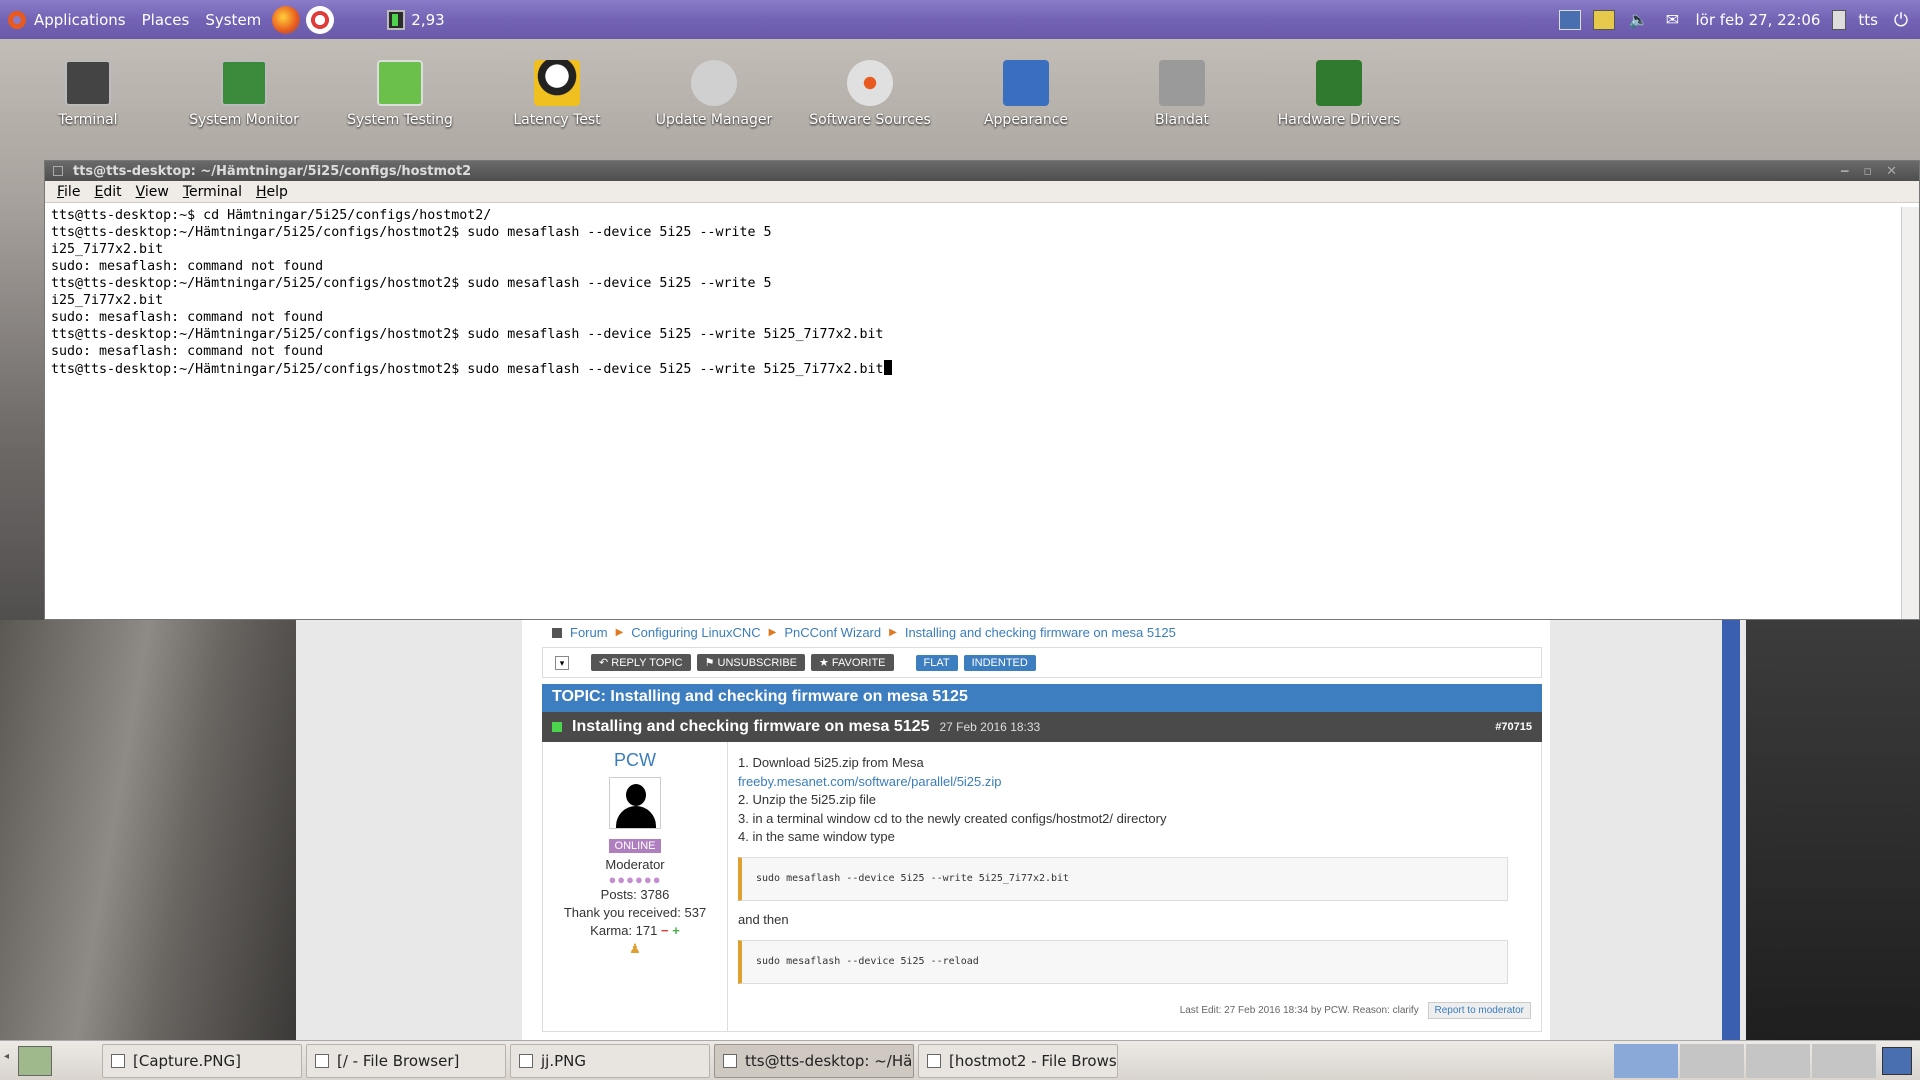  Describe the element at coordinates (7, 1061) in the screenshot. I see `taskbar-left-arrow-icon: ◂` at that location.